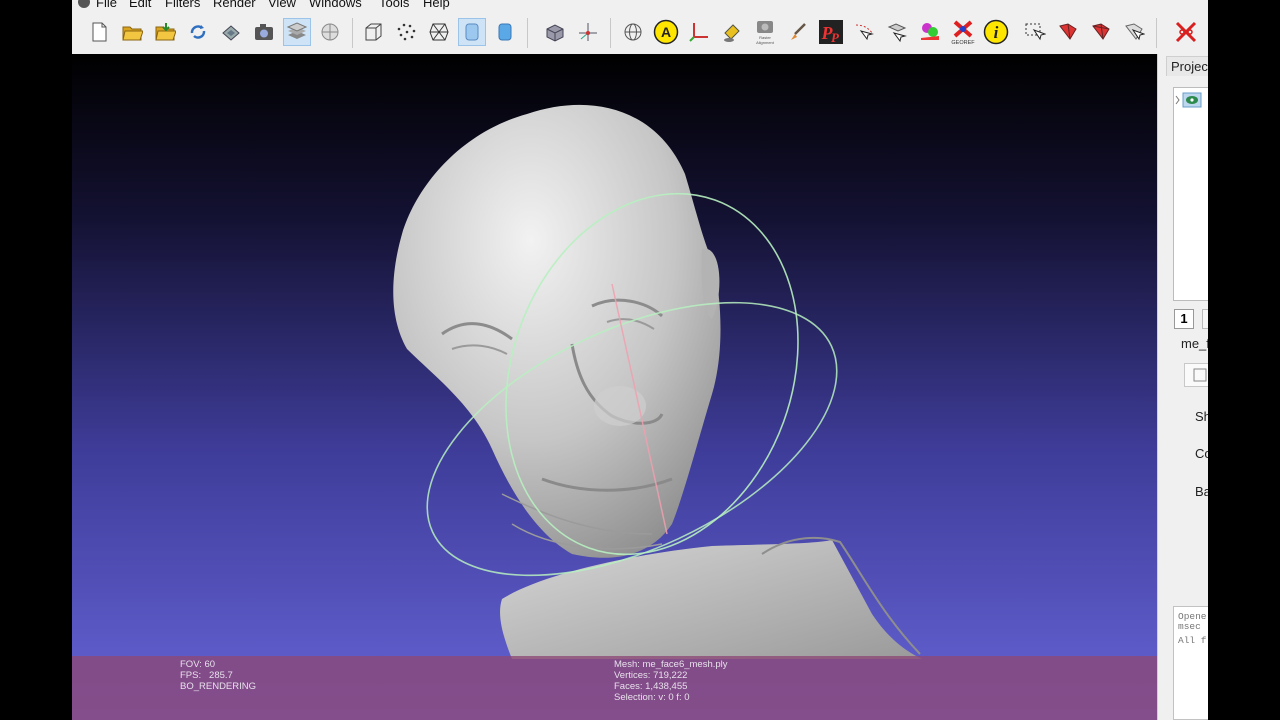 The image size is (1280, 720). I want to click on select-faces-icon, so click(1035, 32).